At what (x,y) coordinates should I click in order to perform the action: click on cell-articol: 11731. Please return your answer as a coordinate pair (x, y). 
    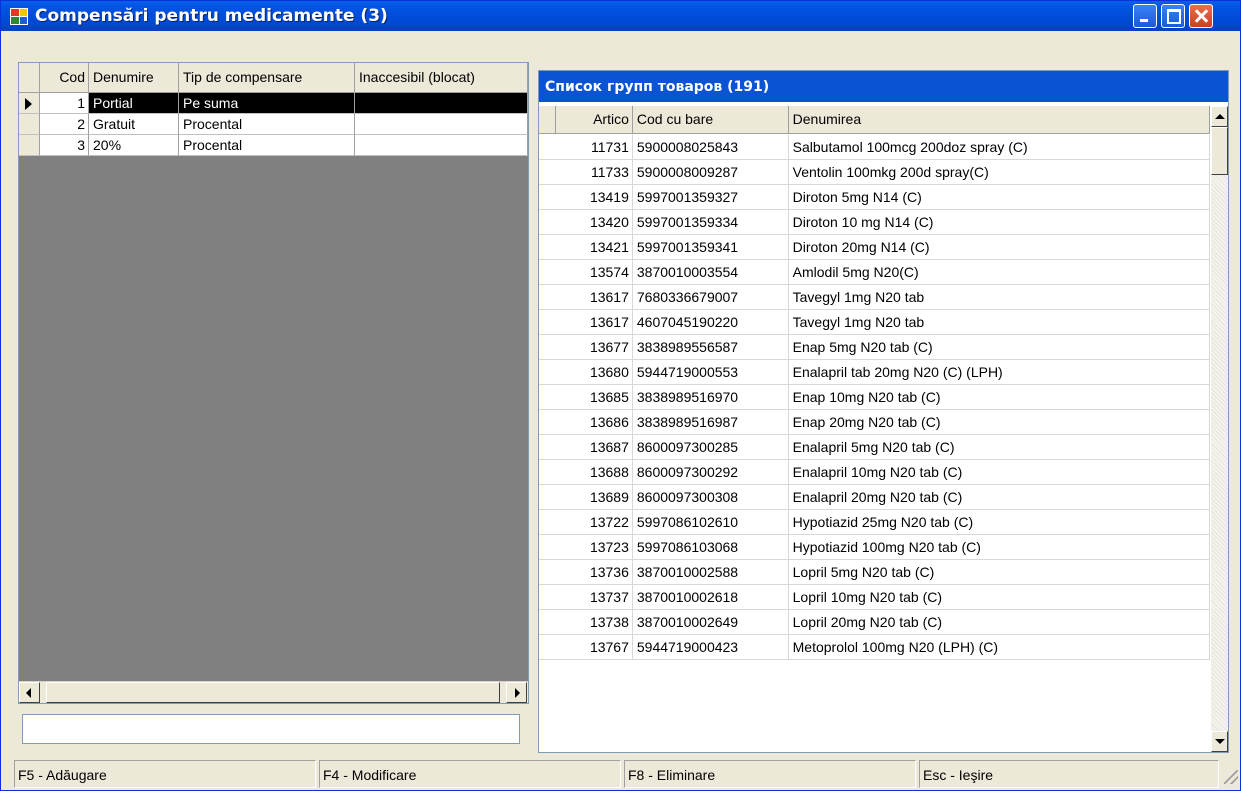
    Looking at the image, I should click on (594, 147).